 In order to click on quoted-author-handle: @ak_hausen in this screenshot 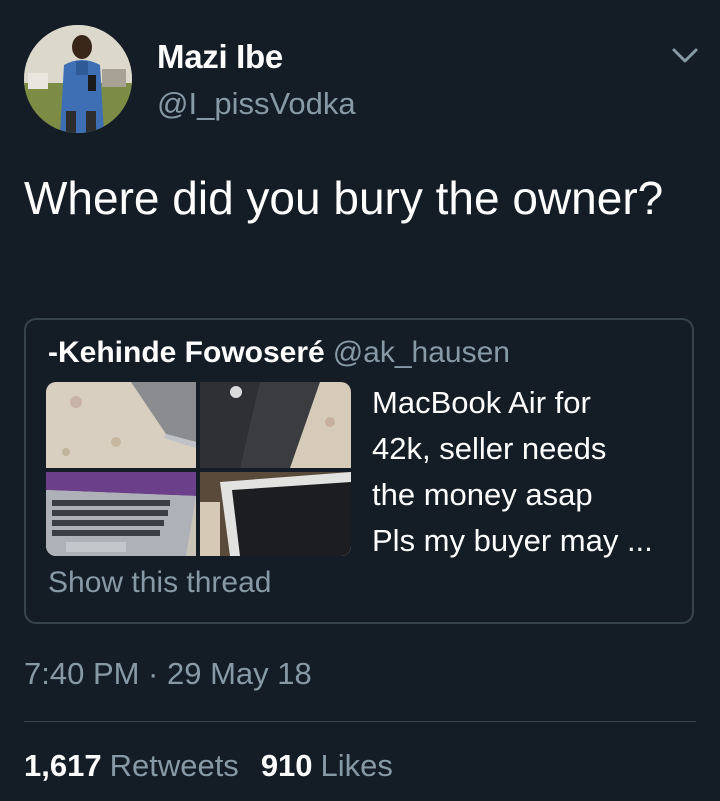, I will do `click(421, 352)`.